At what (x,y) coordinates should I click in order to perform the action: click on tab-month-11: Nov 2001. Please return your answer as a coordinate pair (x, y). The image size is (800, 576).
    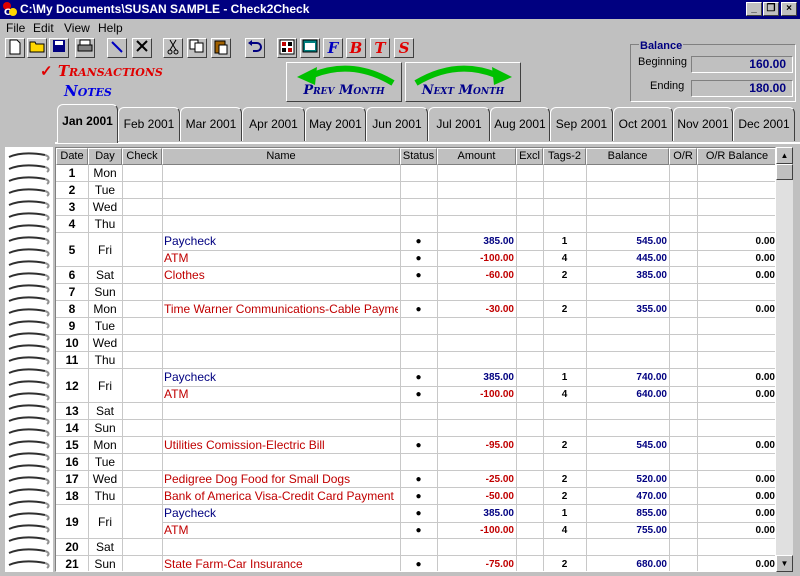
    Looking at the image, I should click on (703, 124).